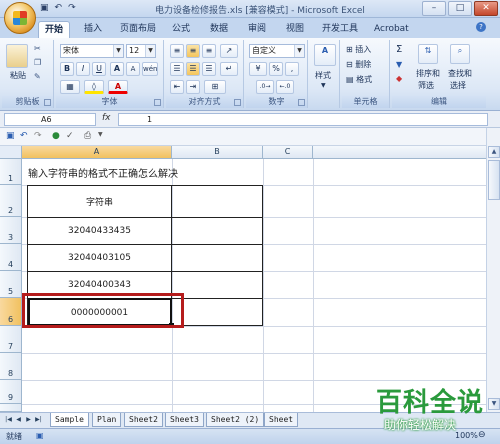 This screenshot has height=444, width=500. What do you see at coordinates (11, 284) in the screenshot?
I see `row-header-5: 5` at bounding box center [11, 284].